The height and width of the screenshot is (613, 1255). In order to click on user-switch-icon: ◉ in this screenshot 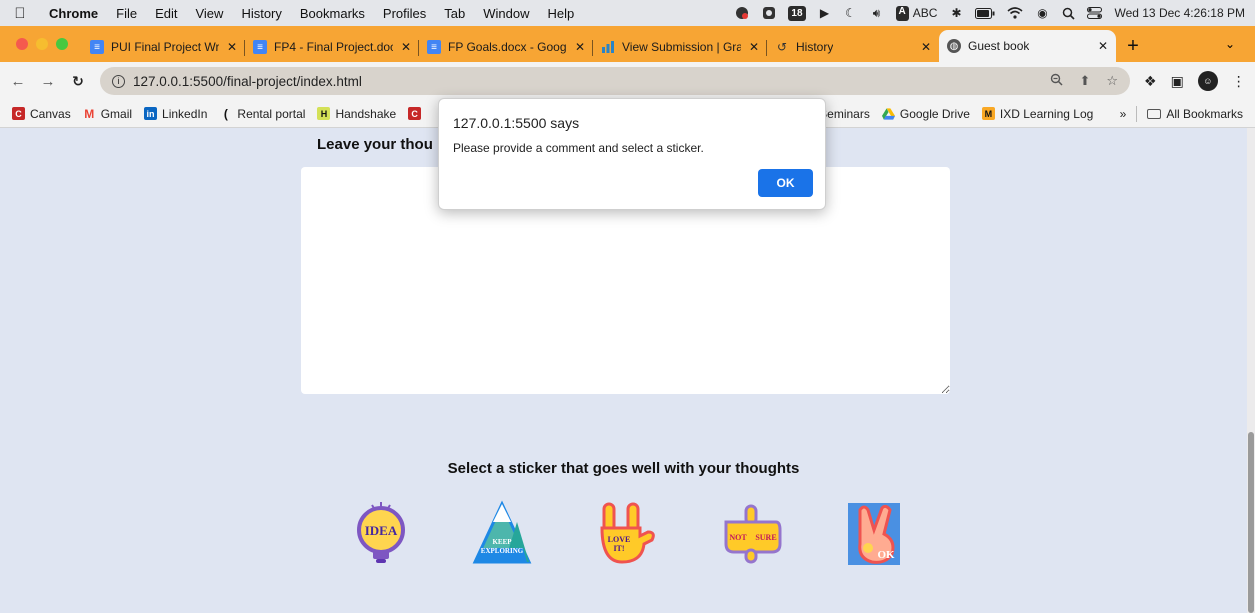, I will do `click(1042, 13)`.